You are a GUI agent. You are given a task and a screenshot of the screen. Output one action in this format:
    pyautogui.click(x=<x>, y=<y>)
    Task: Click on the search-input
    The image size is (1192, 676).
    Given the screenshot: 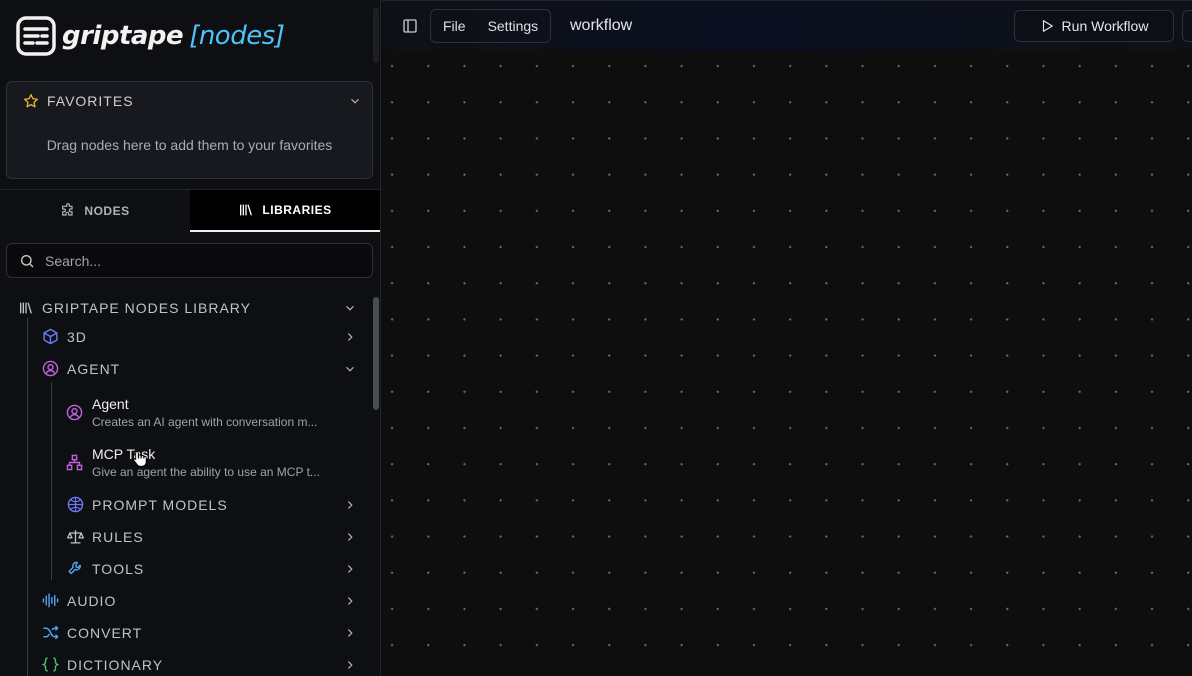 What is the action you would take?
    pyautogui.click(x=203, y=260)
    